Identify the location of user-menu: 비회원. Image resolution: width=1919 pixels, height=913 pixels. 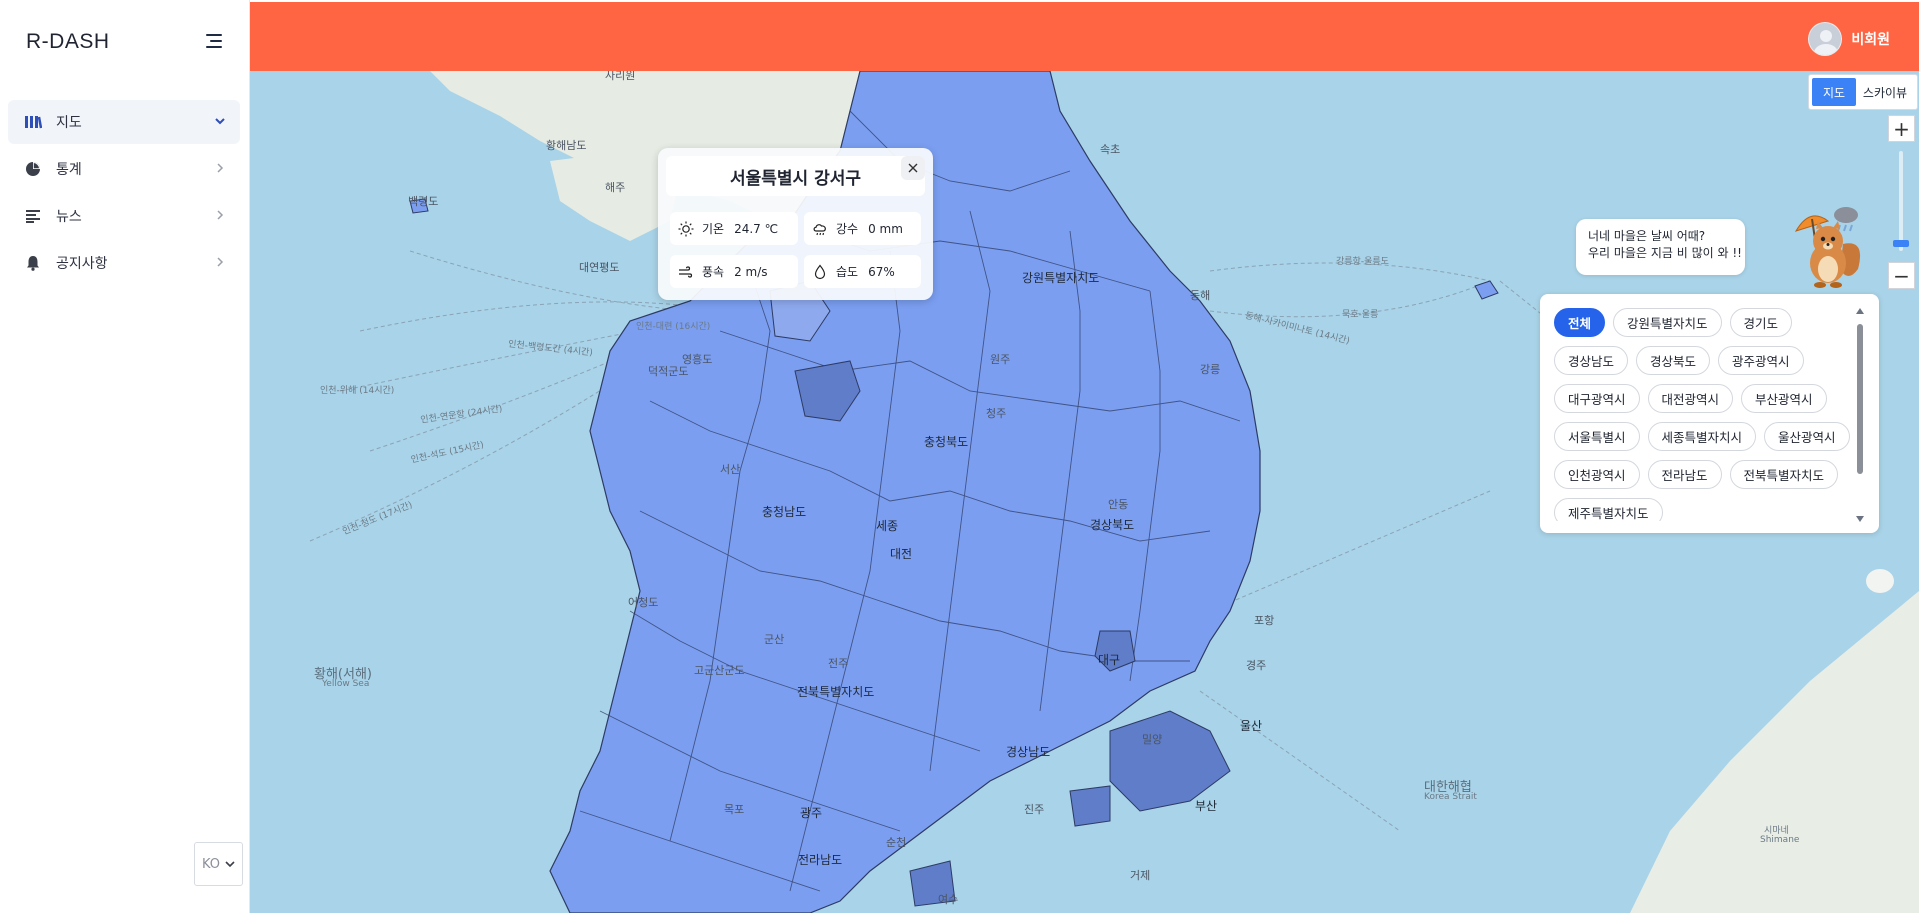
(1849, 39).